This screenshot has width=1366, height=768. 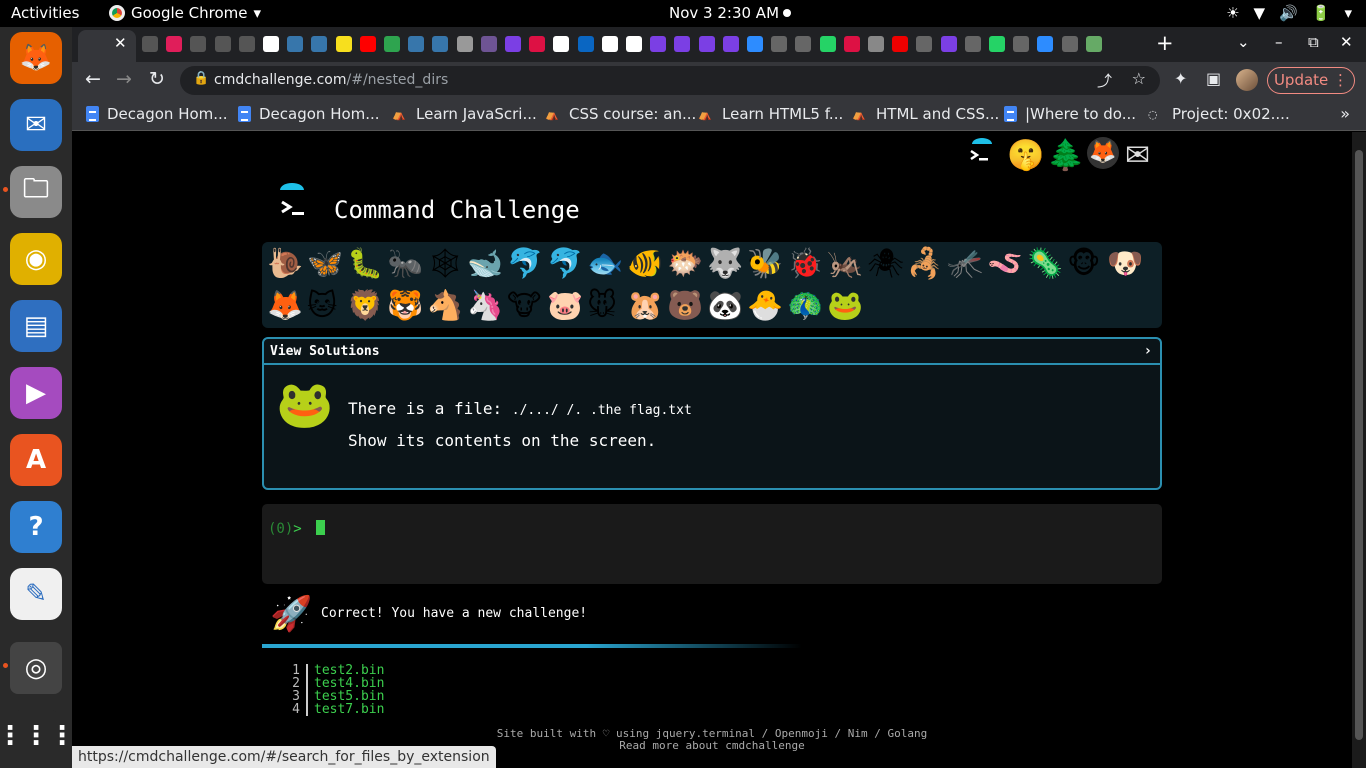 I want to click on challenge-emoji-icon: 🐼, so click(x=725, y=305).